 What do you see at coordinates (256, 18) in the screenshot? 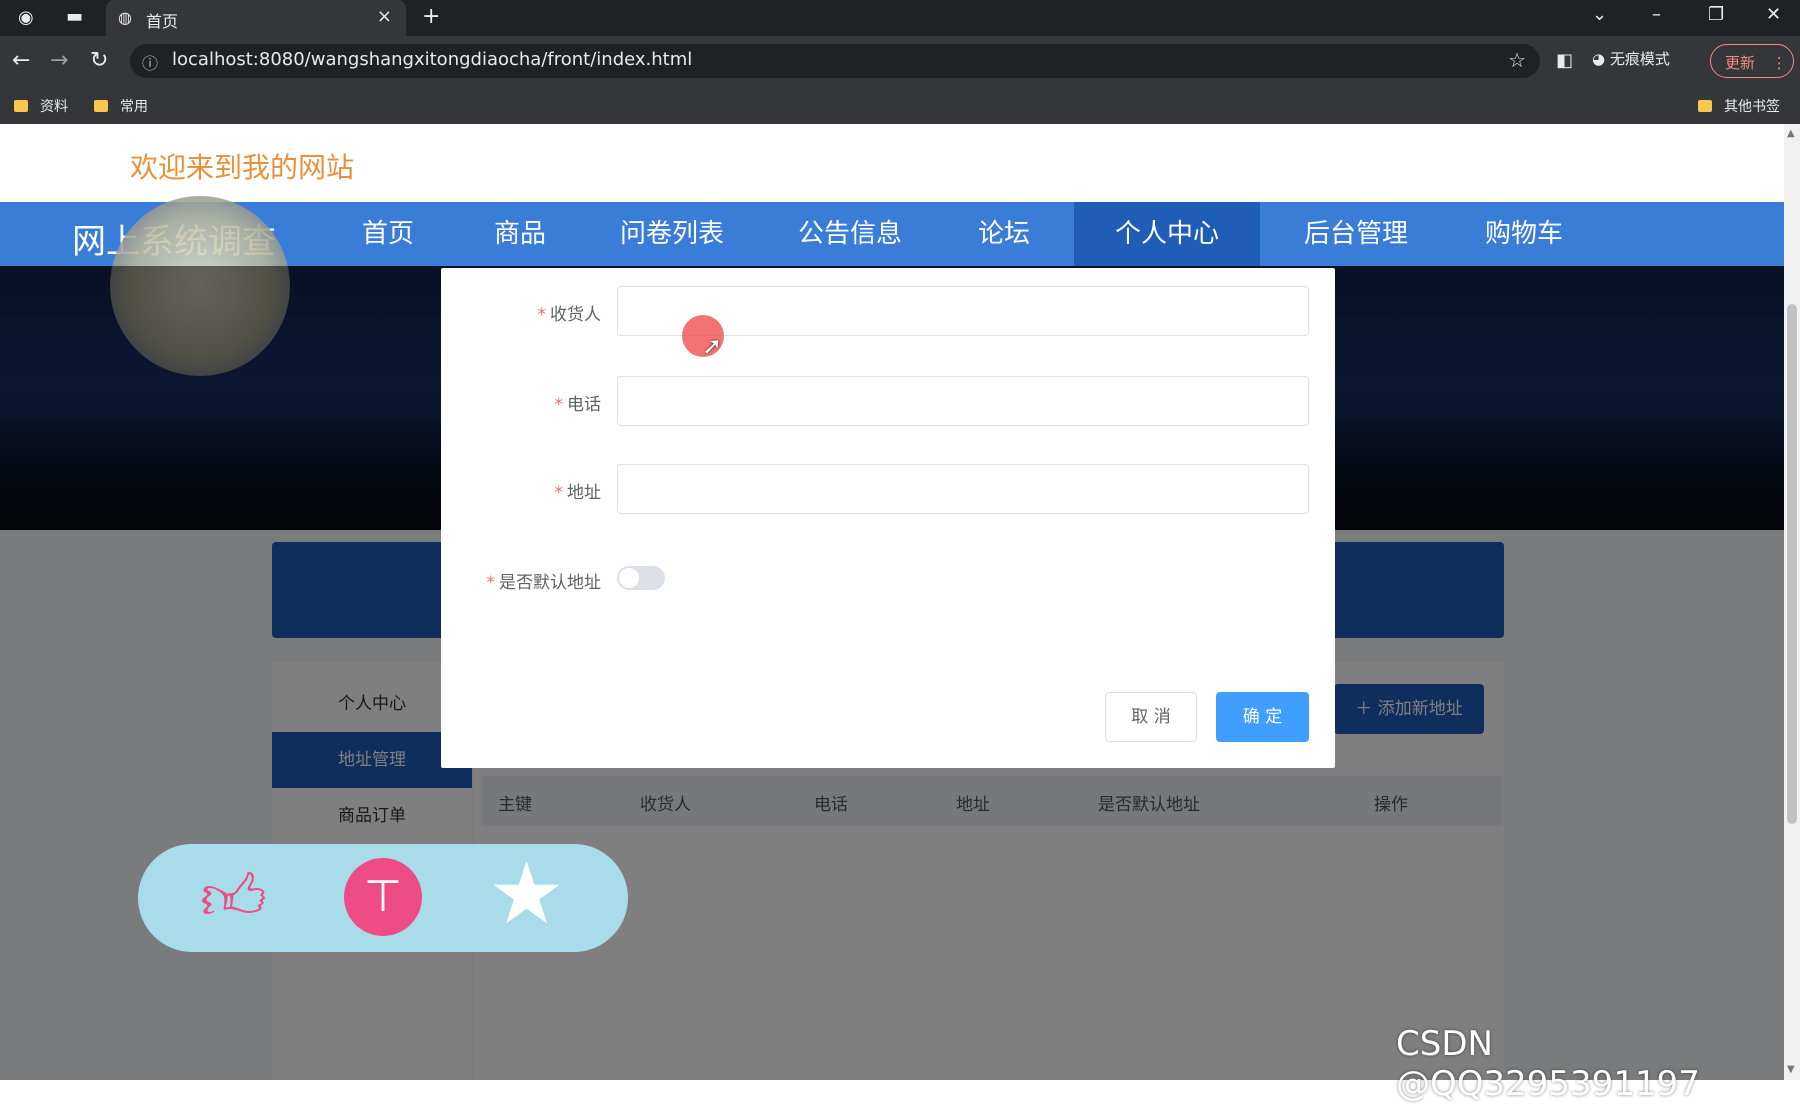
I see `browser-tab: ◍ 首页 ×` at bounding box center [256, 18].